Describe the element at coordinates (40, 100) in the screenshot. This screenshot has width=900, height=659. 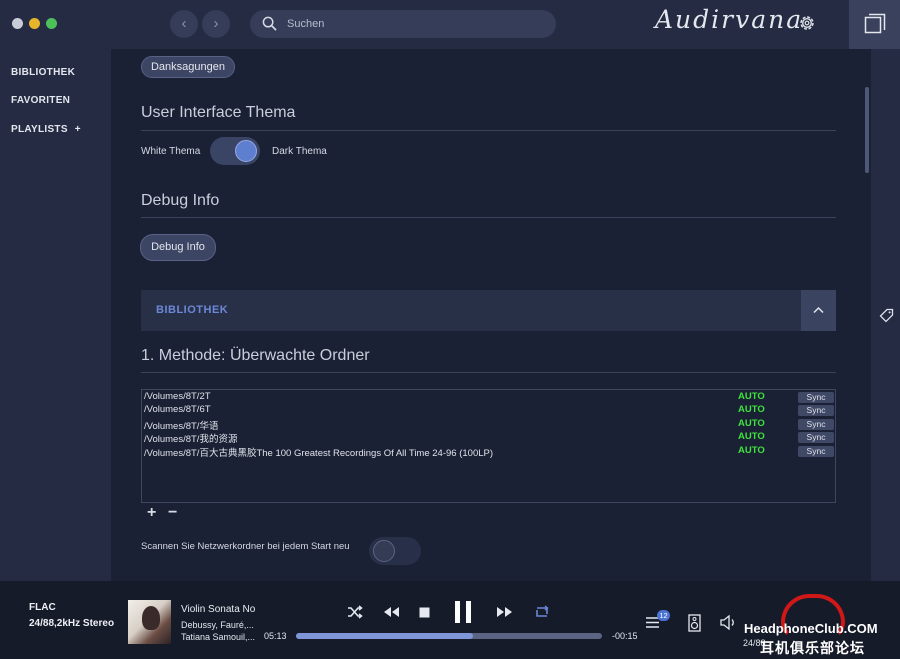
I see `sidebar-item-favoriten: FAVORITEN` at that location.